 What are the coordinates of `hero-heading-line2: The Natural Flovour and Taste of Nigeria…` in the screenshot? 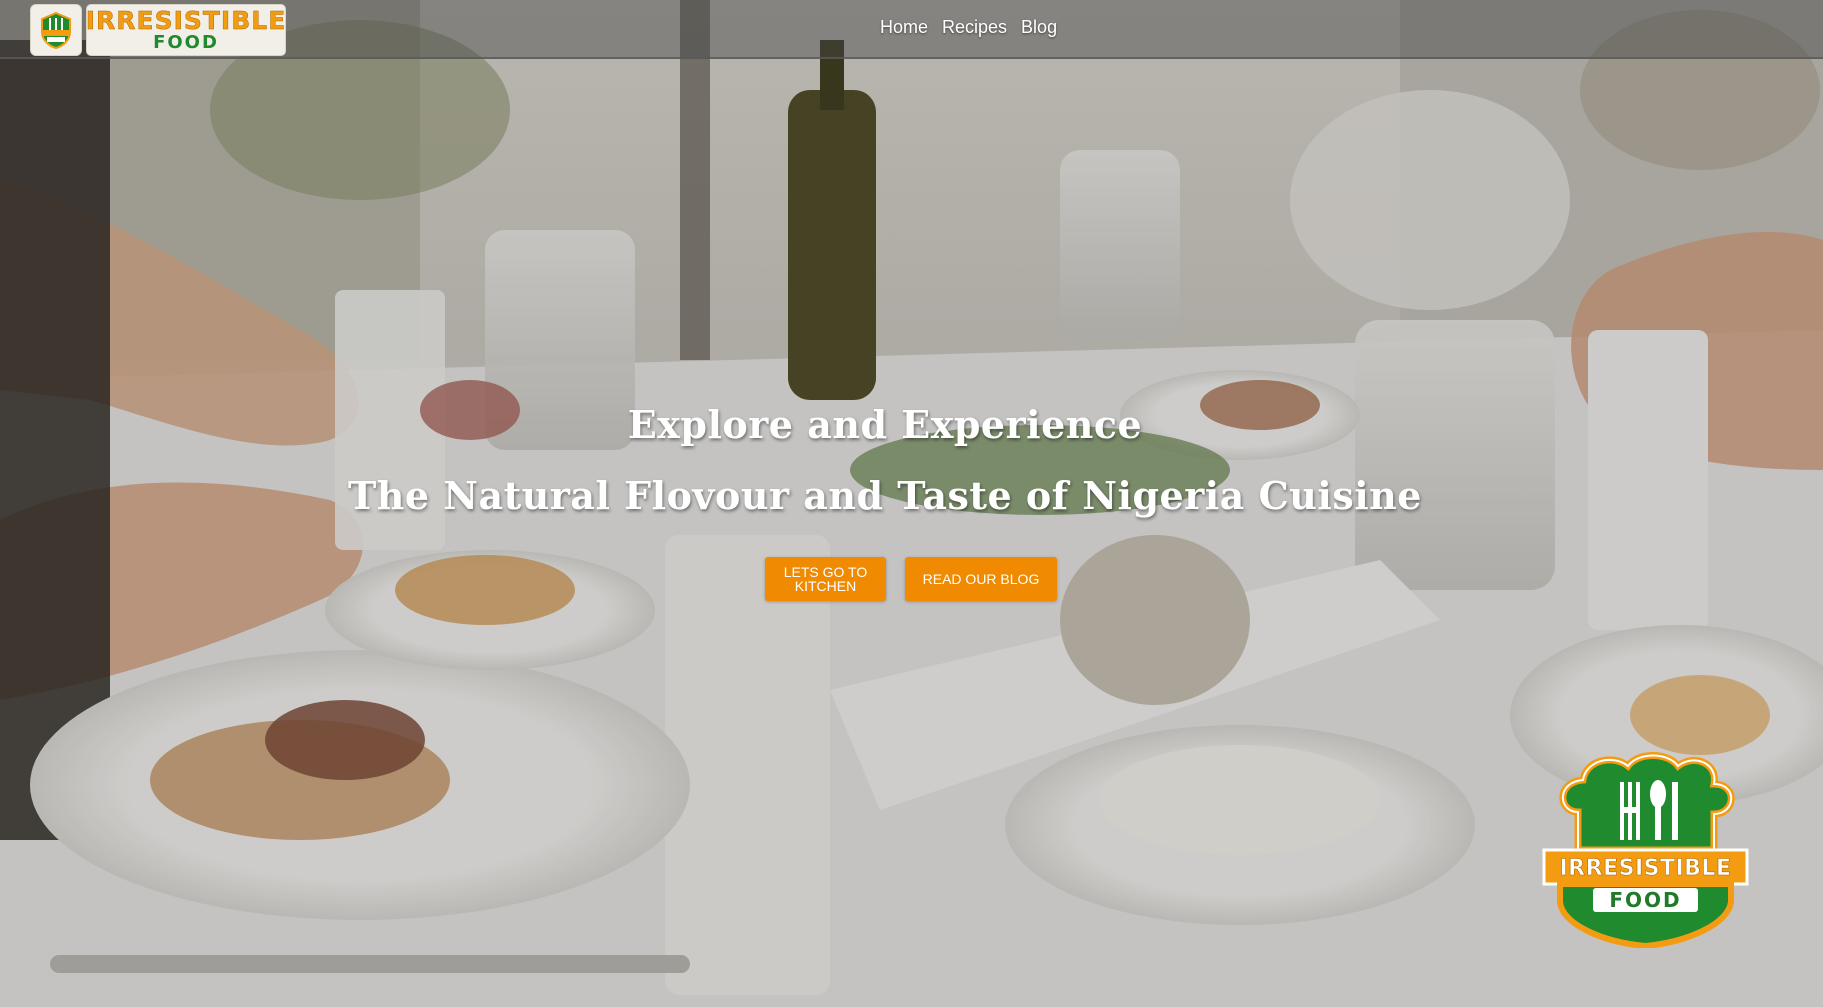 It's located at (885, 495).